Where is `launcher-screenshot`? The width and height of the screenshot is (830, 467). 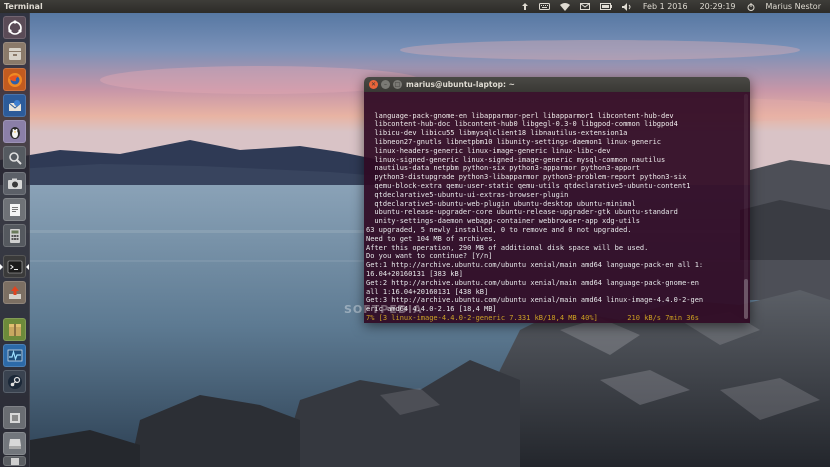
launcher-screenshot is located at coordinates (14, 157).